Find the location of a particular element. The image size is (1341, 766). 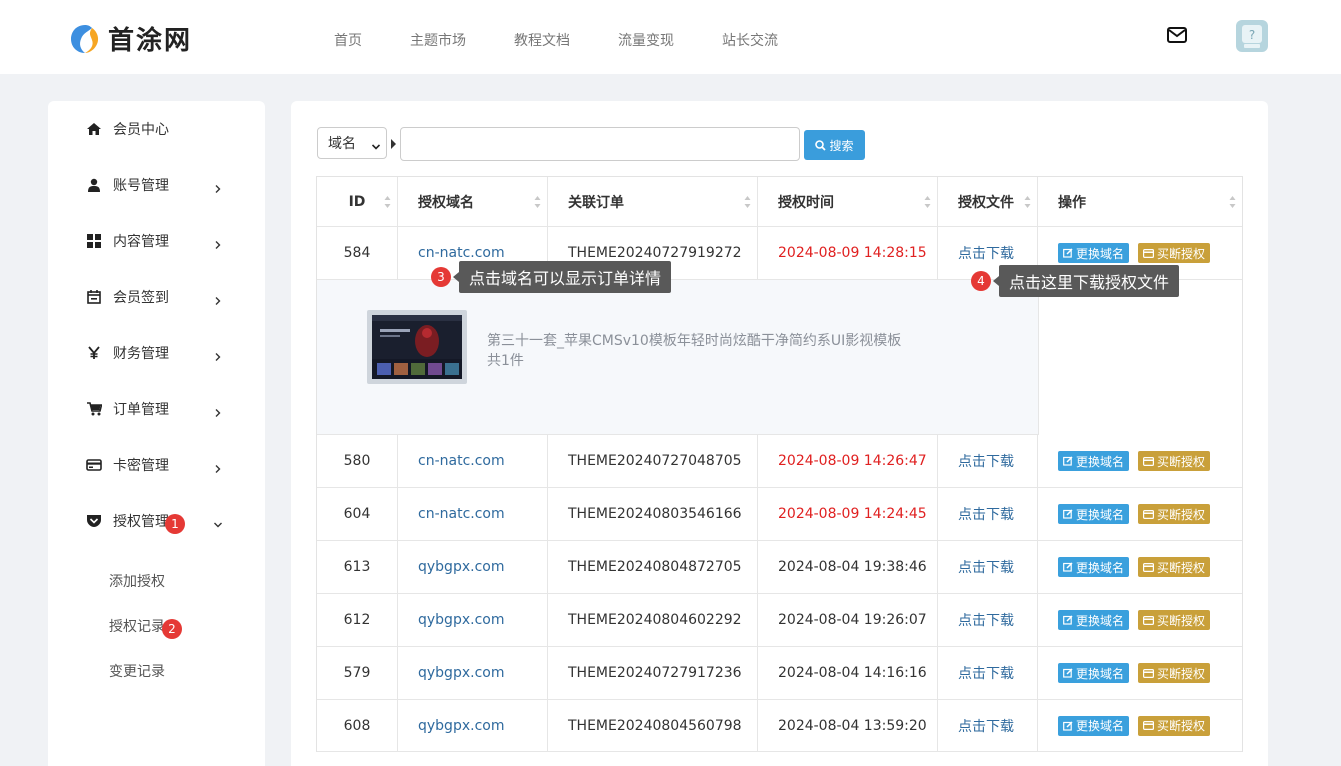

nav-traffic: 流量变现 is located at coordinates (646, 40).